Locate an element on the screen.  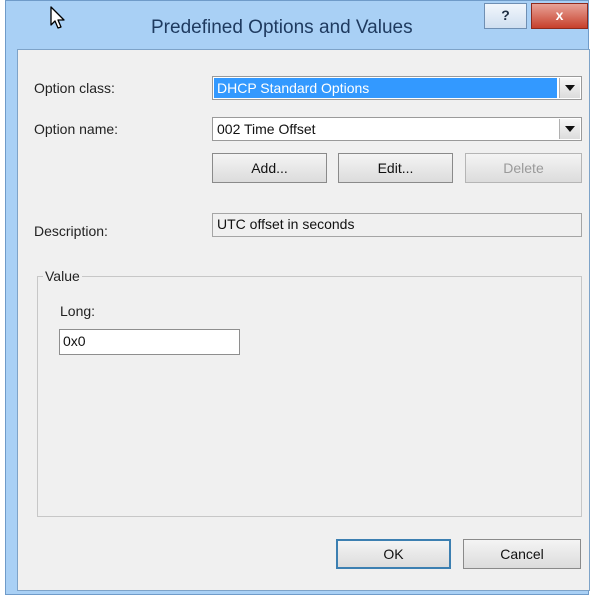
cancel-button: Cancel is located at coordinates (522, 554).